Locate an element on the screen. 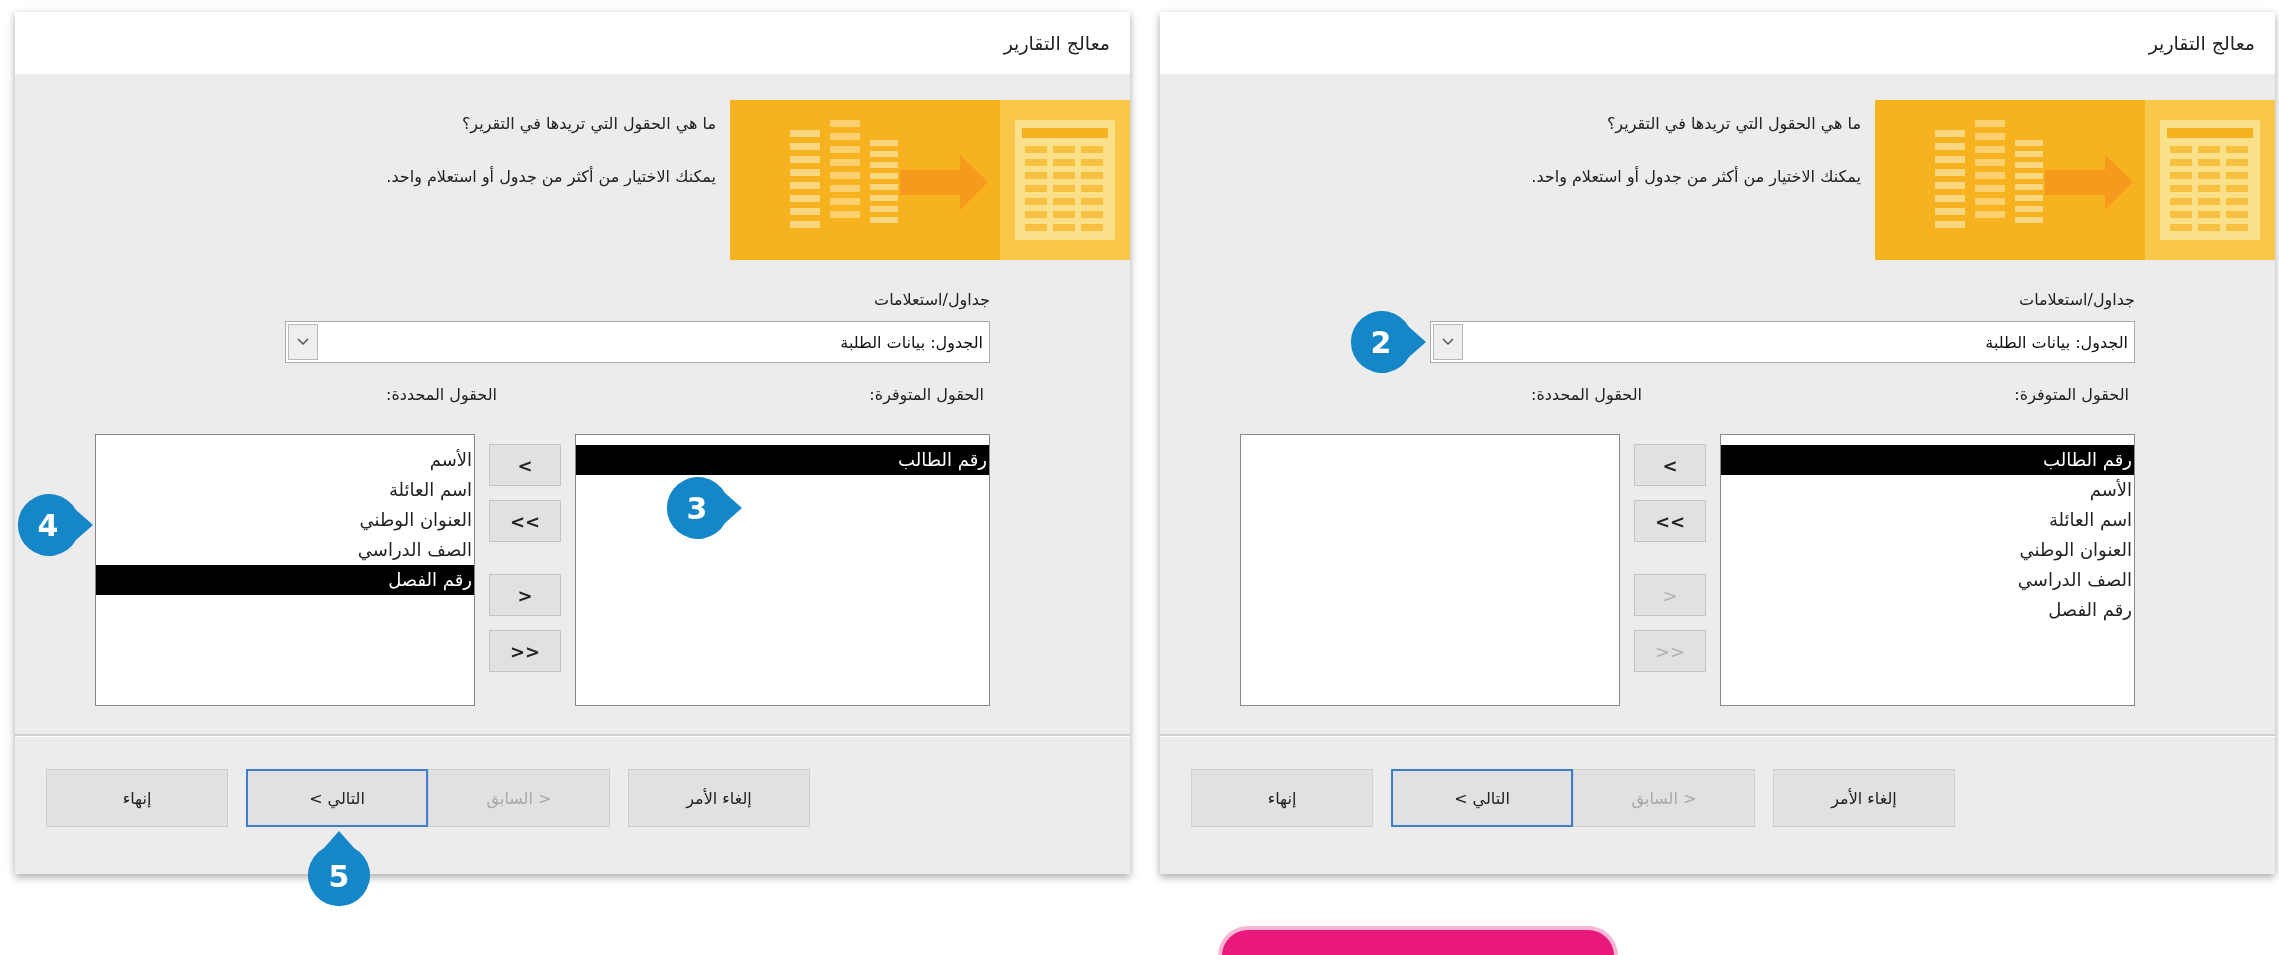  move-button: > is located at coordinates (525, 595).